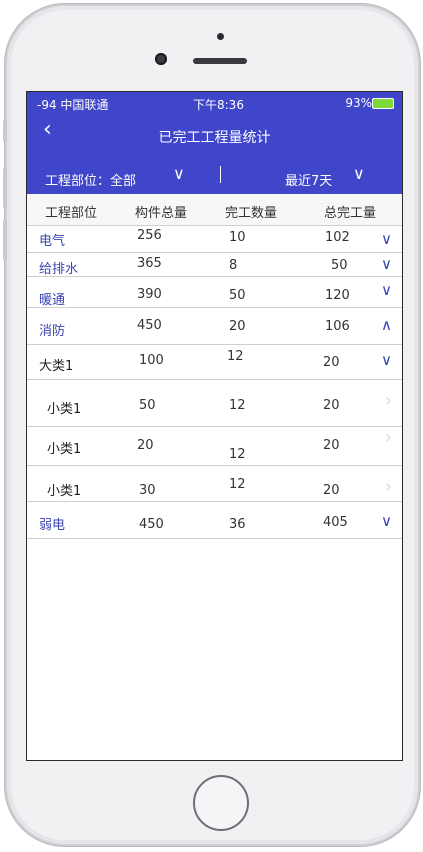 The image size is (423, 852). I want to click on column-header-done: 完工数量, so click(251, 213).